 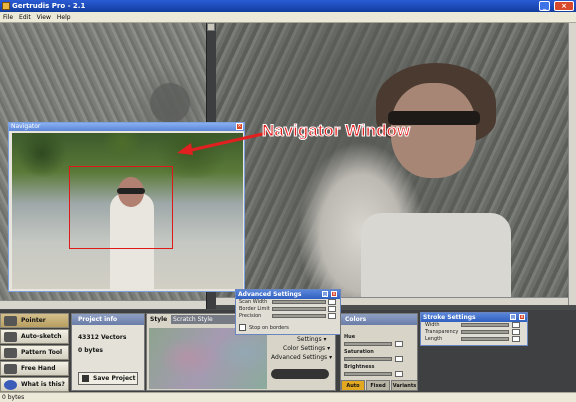 I want to click on free-hand-icon, so click(x=10, y=369).